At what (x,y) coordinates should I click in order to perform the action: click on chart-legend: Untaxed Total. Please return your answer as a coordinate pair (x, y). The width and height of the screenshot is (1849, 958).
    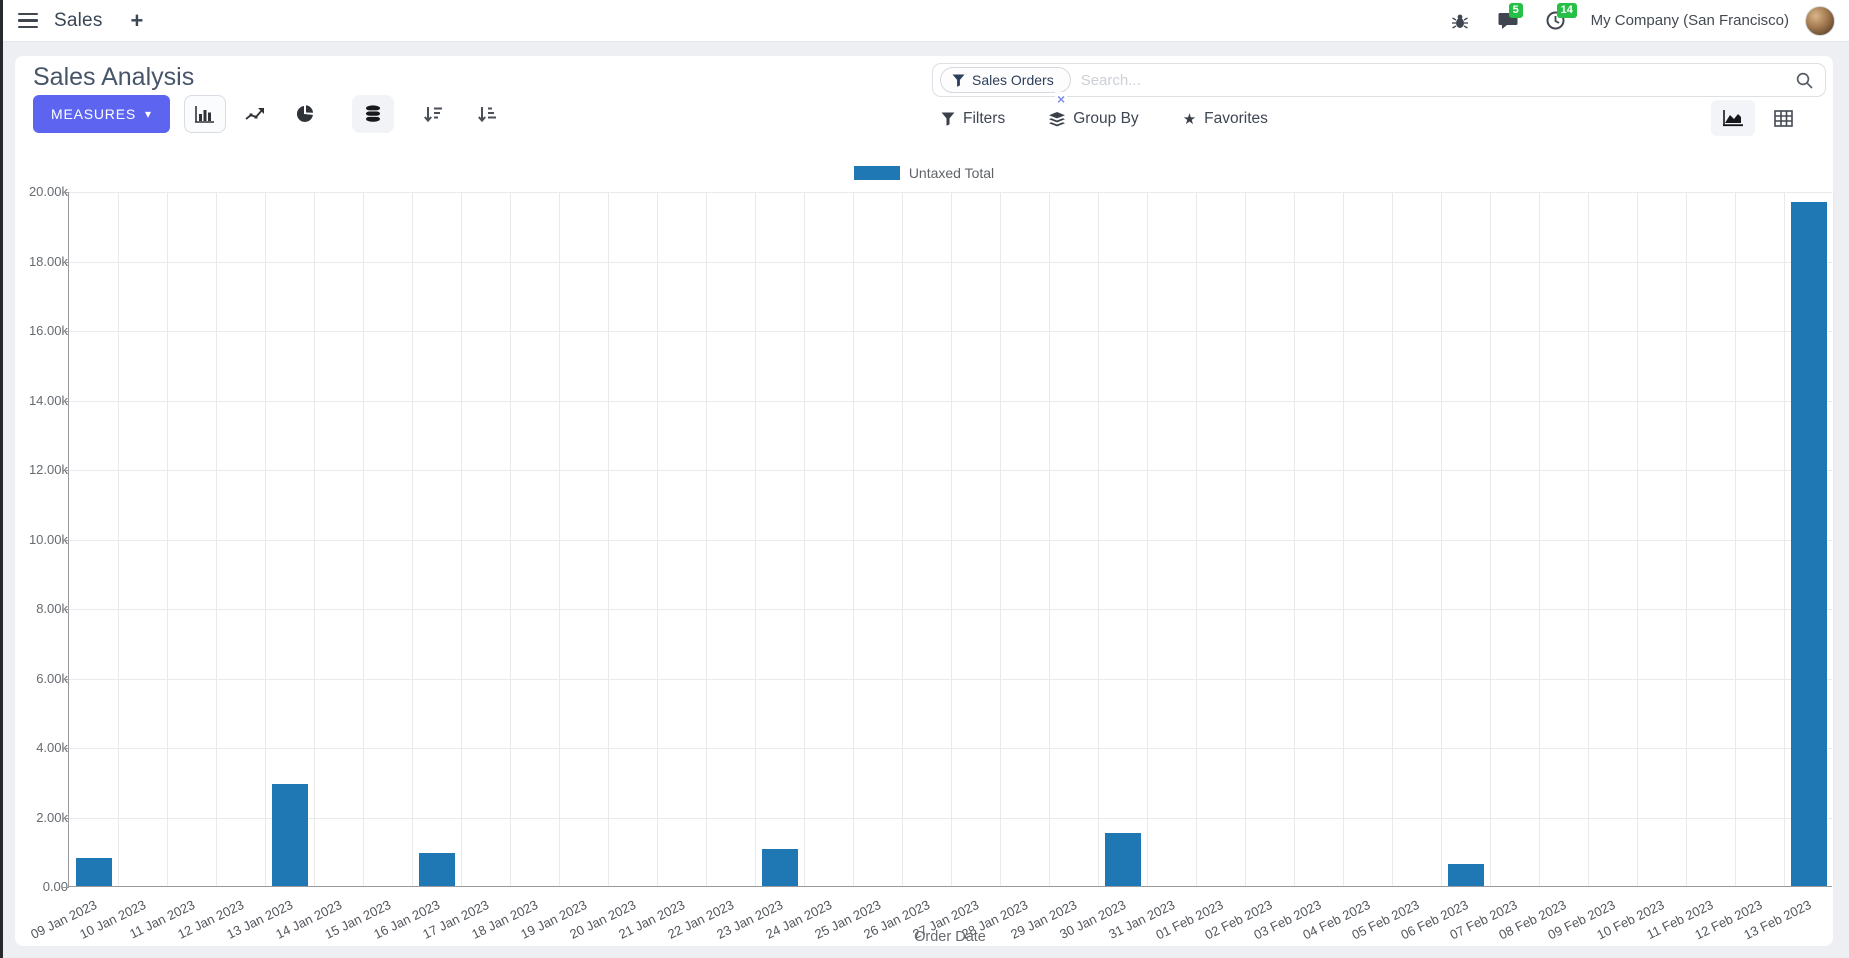
    Looking at the image, I should click on (924, 173).